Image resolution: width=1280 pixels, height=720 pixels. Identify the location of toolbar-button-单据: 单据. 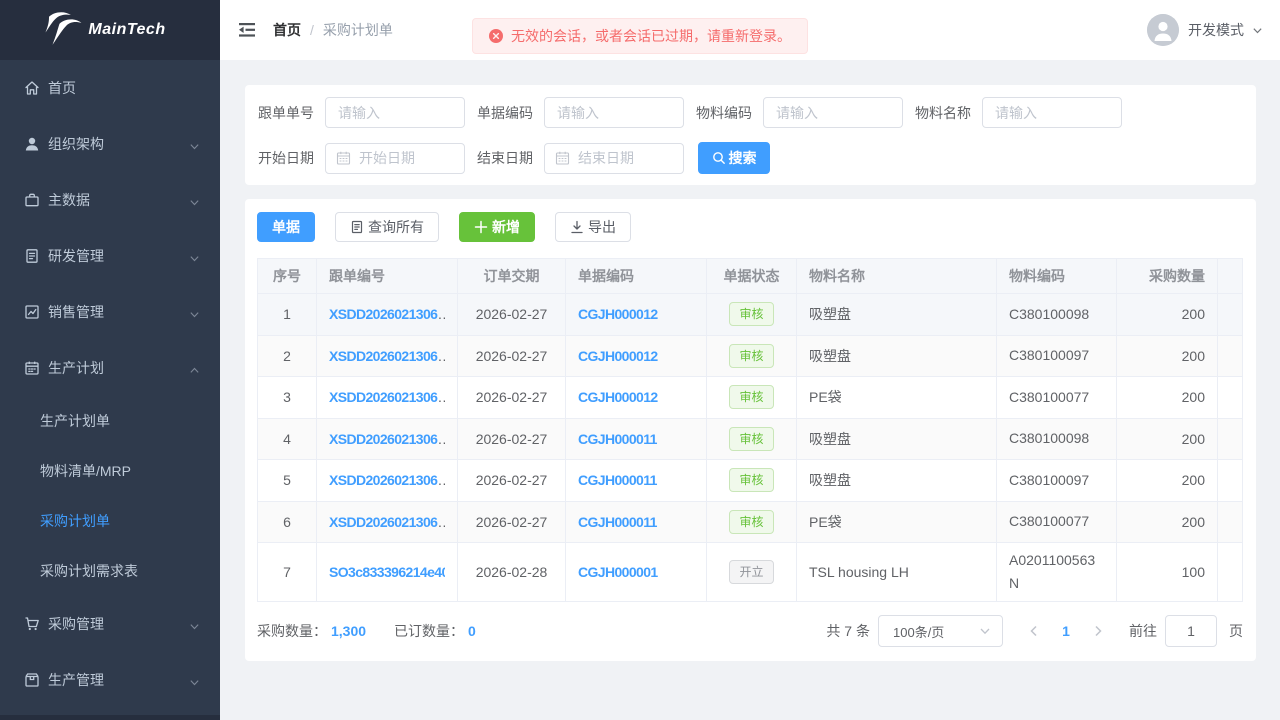
(286, 227).